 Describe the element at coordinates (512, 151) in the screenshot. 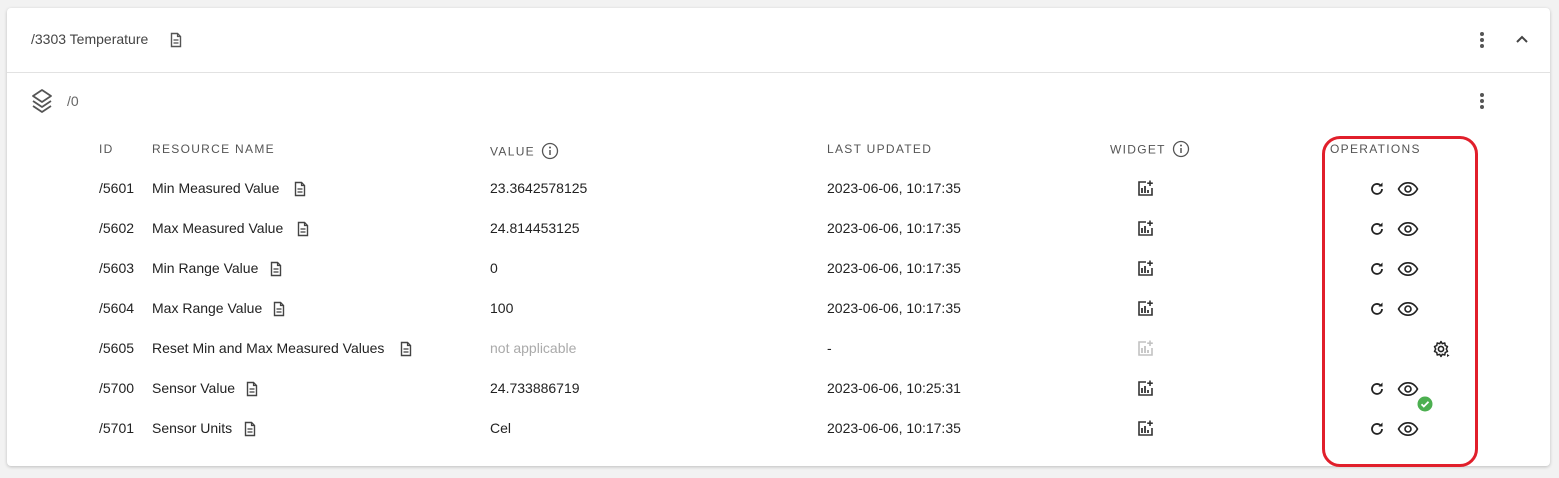

I see `header-value-label: VALUE` at that location.